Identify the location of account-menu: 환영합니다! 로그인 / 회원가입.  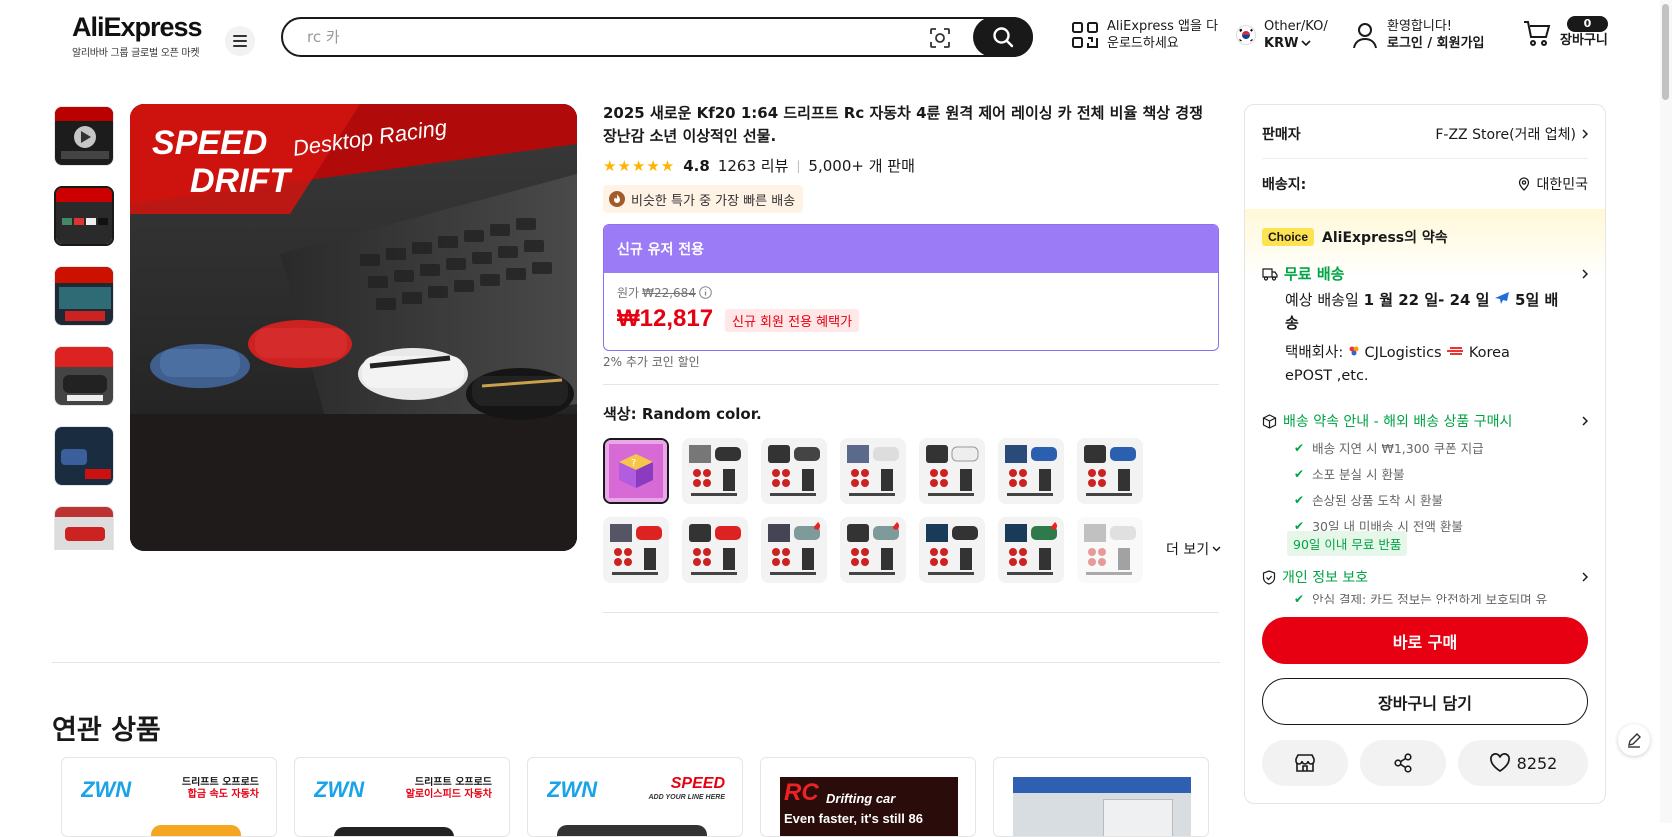
(1418, 35).